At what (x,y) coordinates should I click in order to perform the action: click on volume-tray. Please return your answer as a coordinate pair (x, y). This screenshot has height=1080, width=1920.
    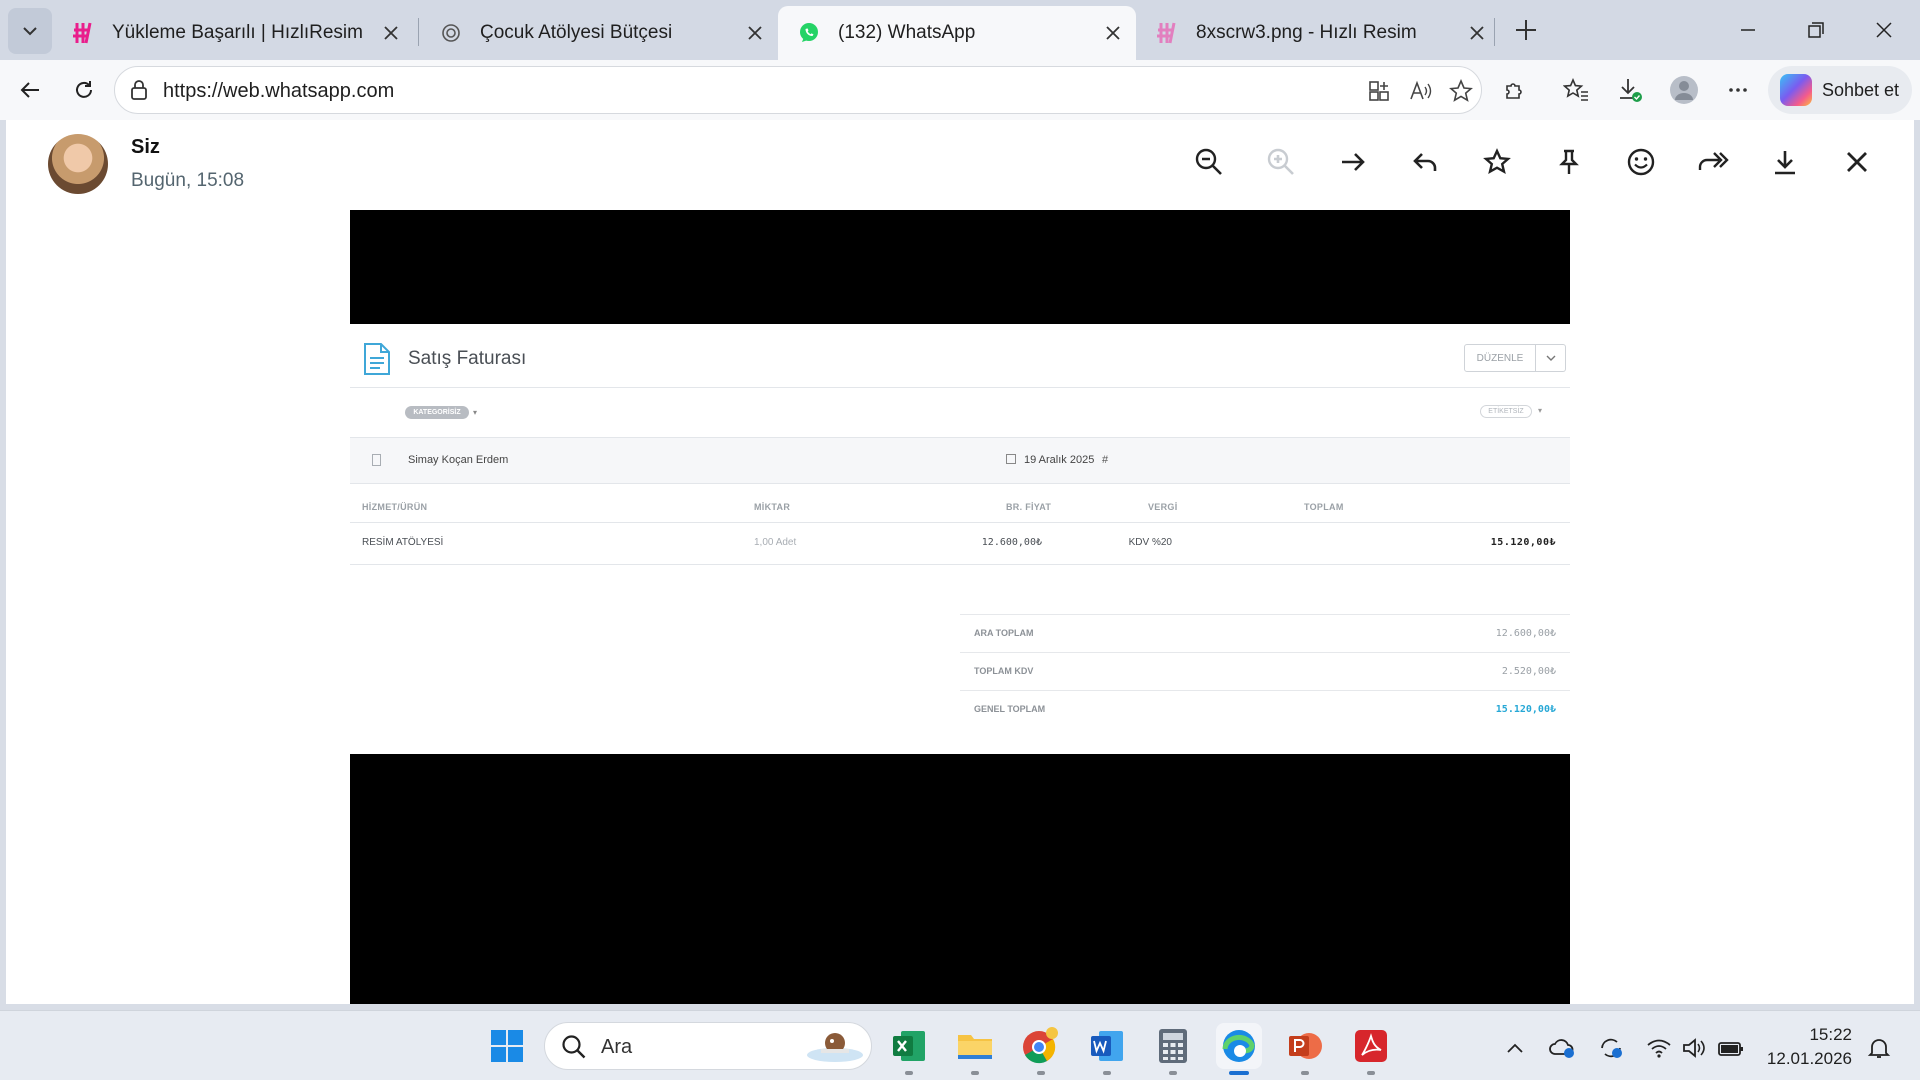
    Looking at the image, I should click on (1695, 1048).